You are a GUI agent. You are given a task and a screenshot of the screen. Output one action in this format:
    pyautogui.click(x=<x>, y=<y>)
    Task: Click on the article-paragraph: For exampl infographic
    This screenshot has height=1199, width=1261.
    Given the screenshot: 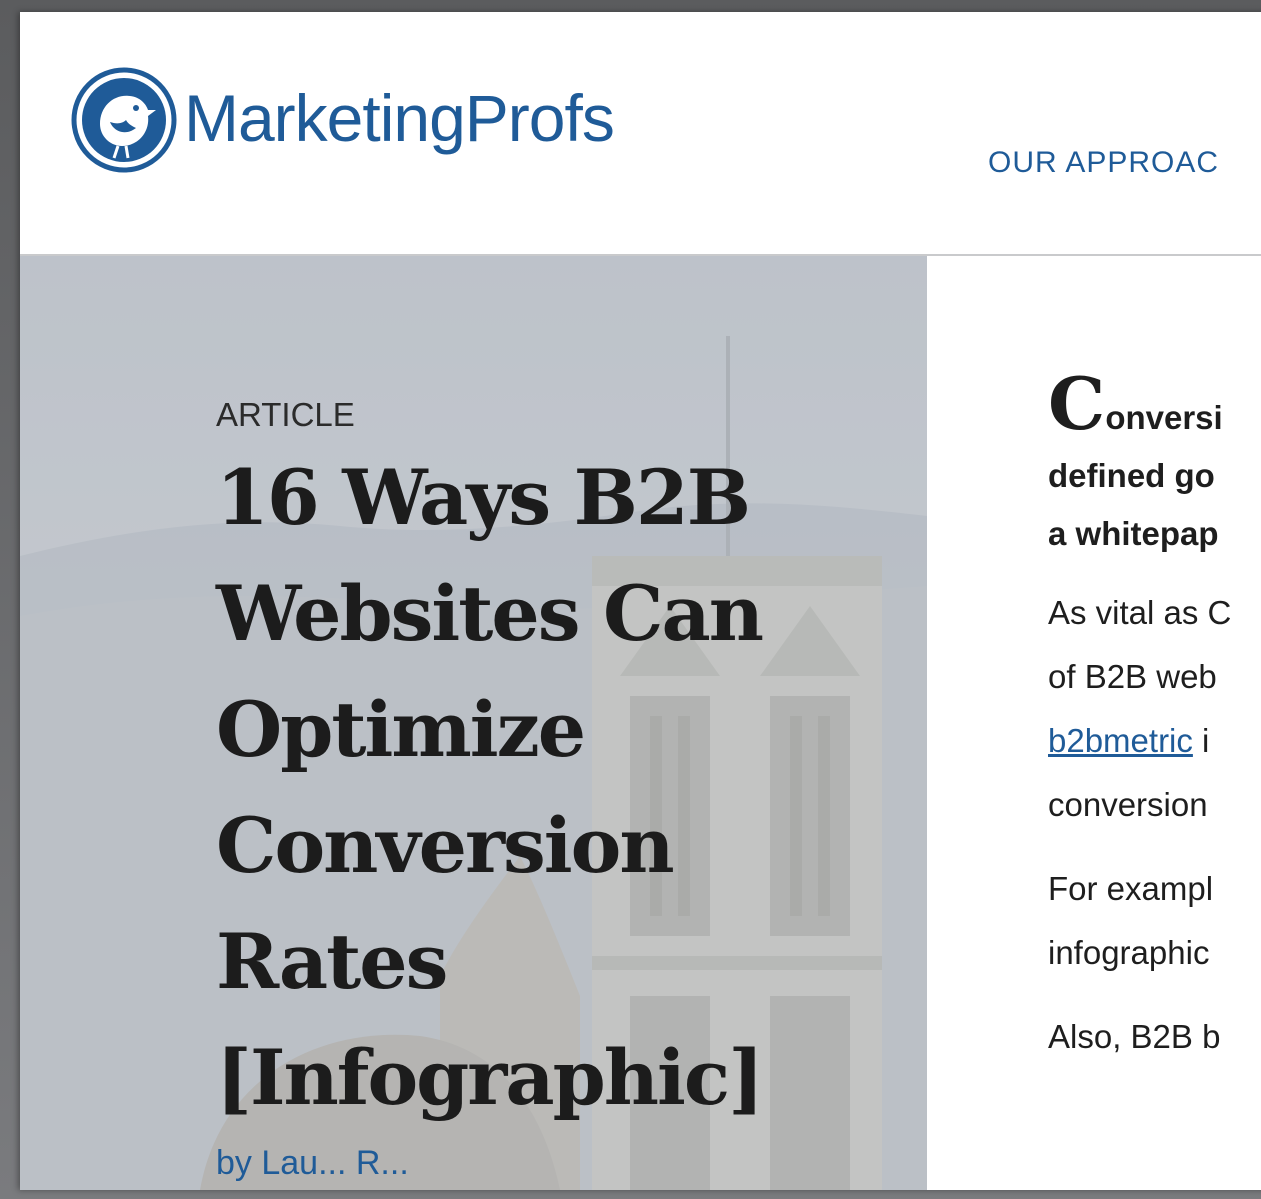 What is the action you would take?
    pyautogui.click(x=1154, y=921)
    